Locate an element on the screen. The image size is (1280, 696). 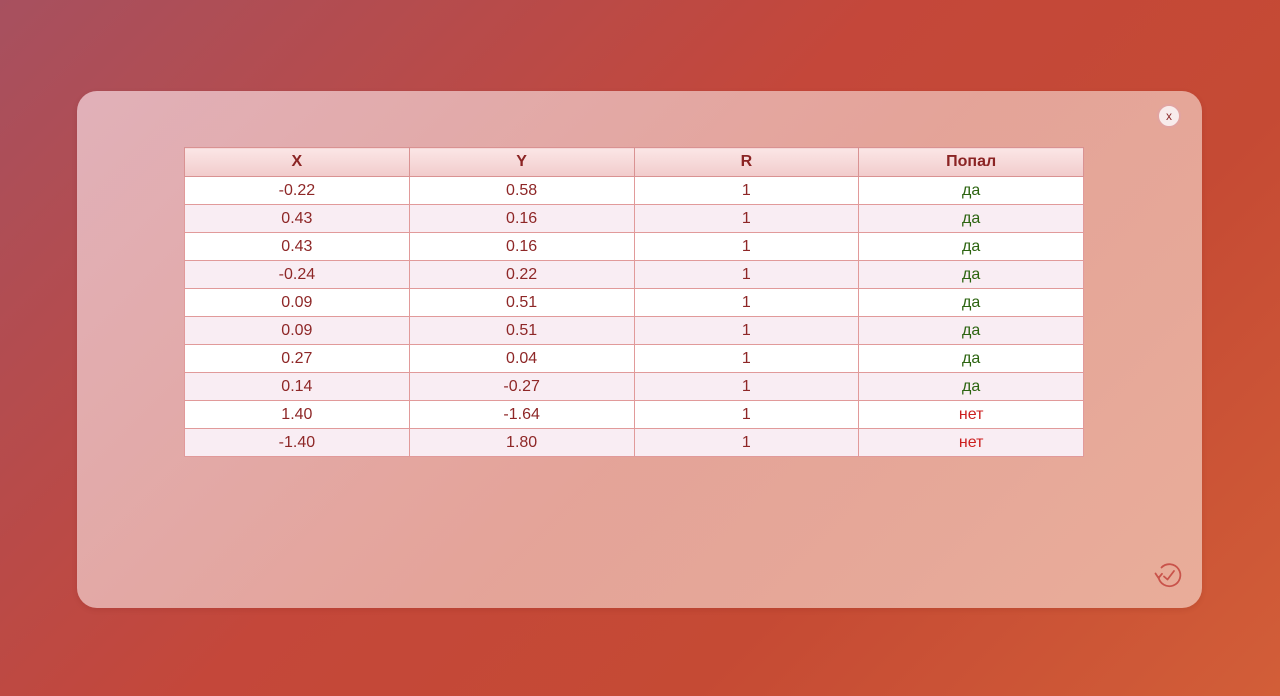
table-header-row: X Y R Попал is located at coordinates (634, 162).